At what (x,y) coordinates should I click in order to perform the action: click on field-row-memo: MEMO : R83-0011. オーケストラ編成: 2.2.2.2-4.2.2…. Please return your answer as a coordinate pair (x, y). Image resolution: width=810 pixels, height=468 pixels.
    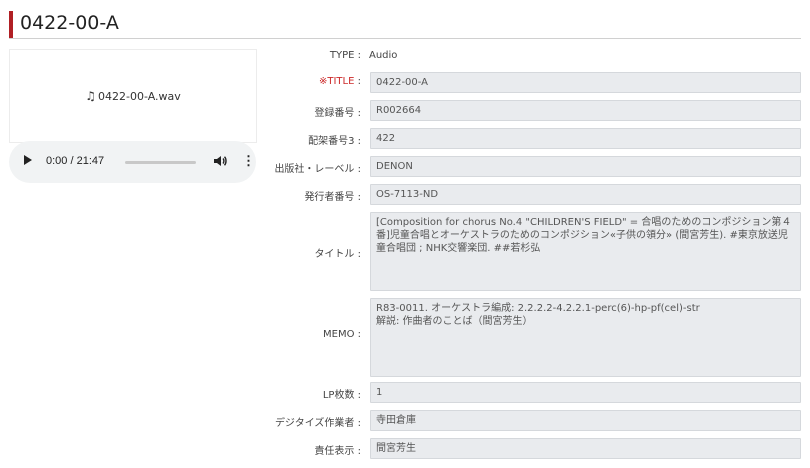
    Looking at the image, I should click on (528, 337).